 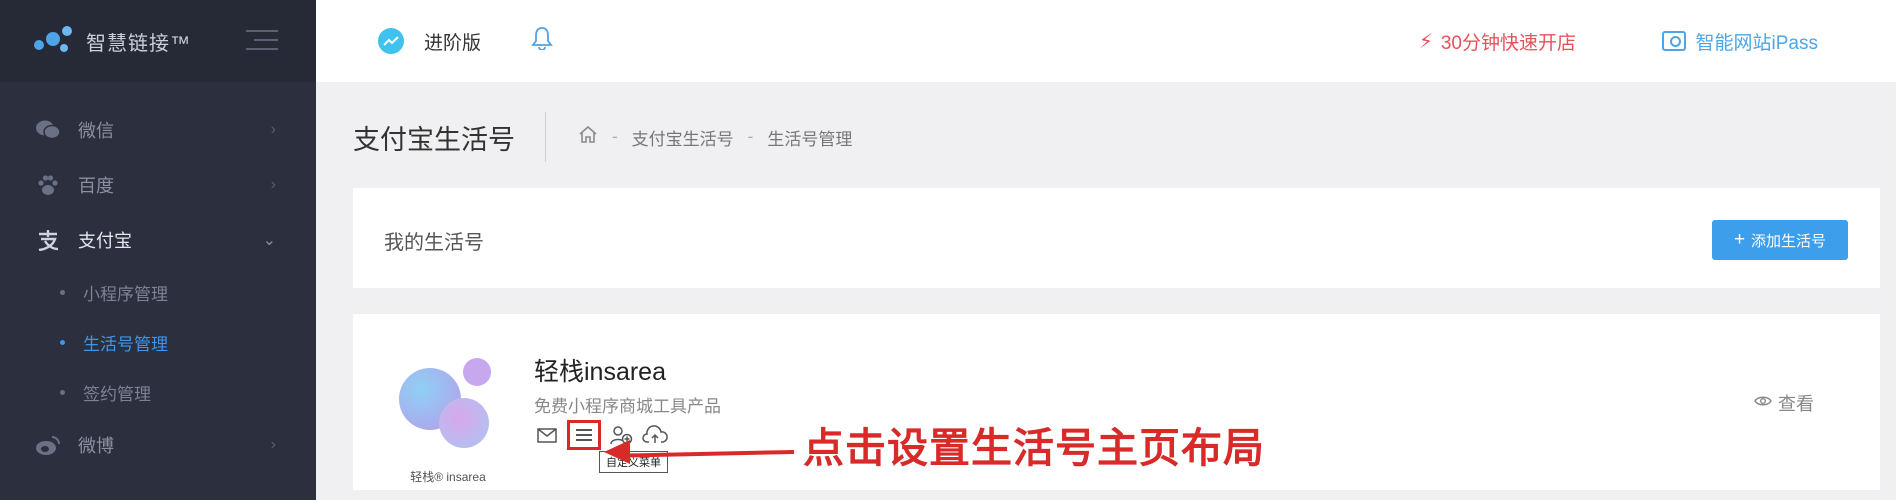 I want to click on home-icon, so click(x=588, y=137).